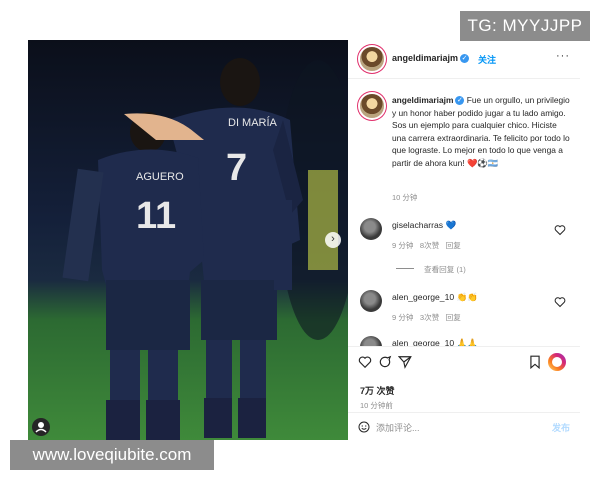 The image size is (600, 480). Describe the element at coordinates (333, 240) in the screenshot. I see `chevron-right-icon: ›` at that location.